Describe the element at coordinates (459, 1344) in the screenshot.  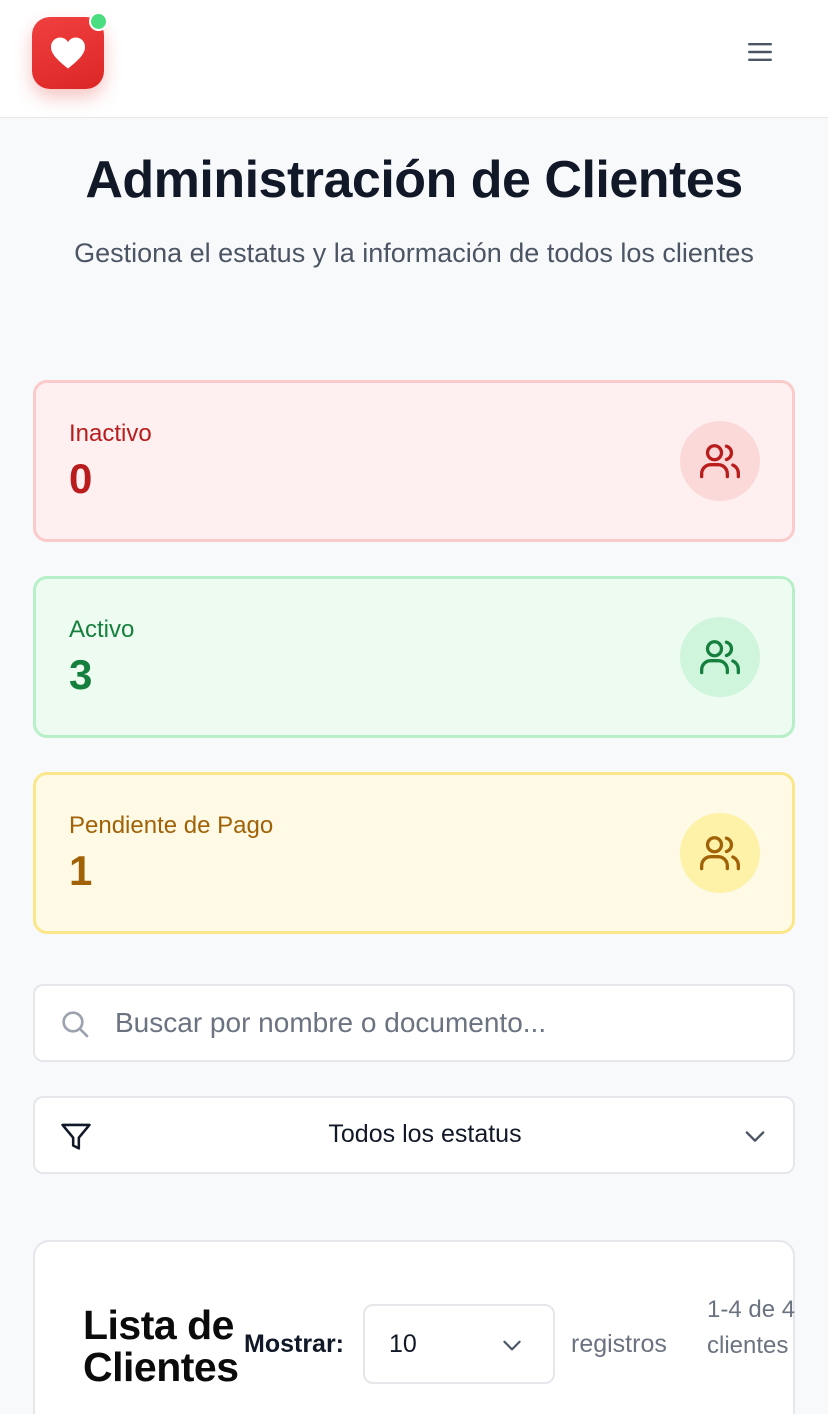
I see `page-size-select: 10` at that location.